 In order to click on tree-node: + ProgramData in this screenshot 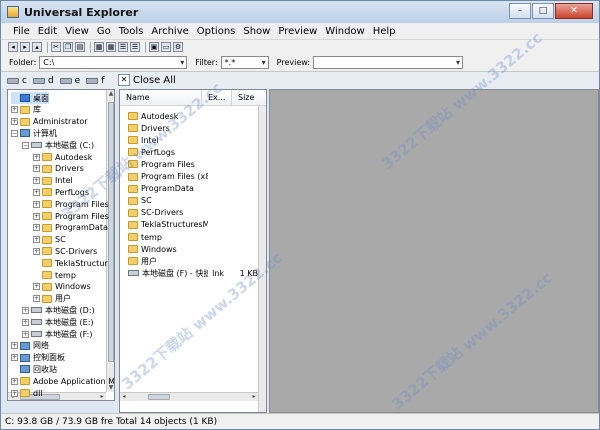, I will do `click(70, 228)`.